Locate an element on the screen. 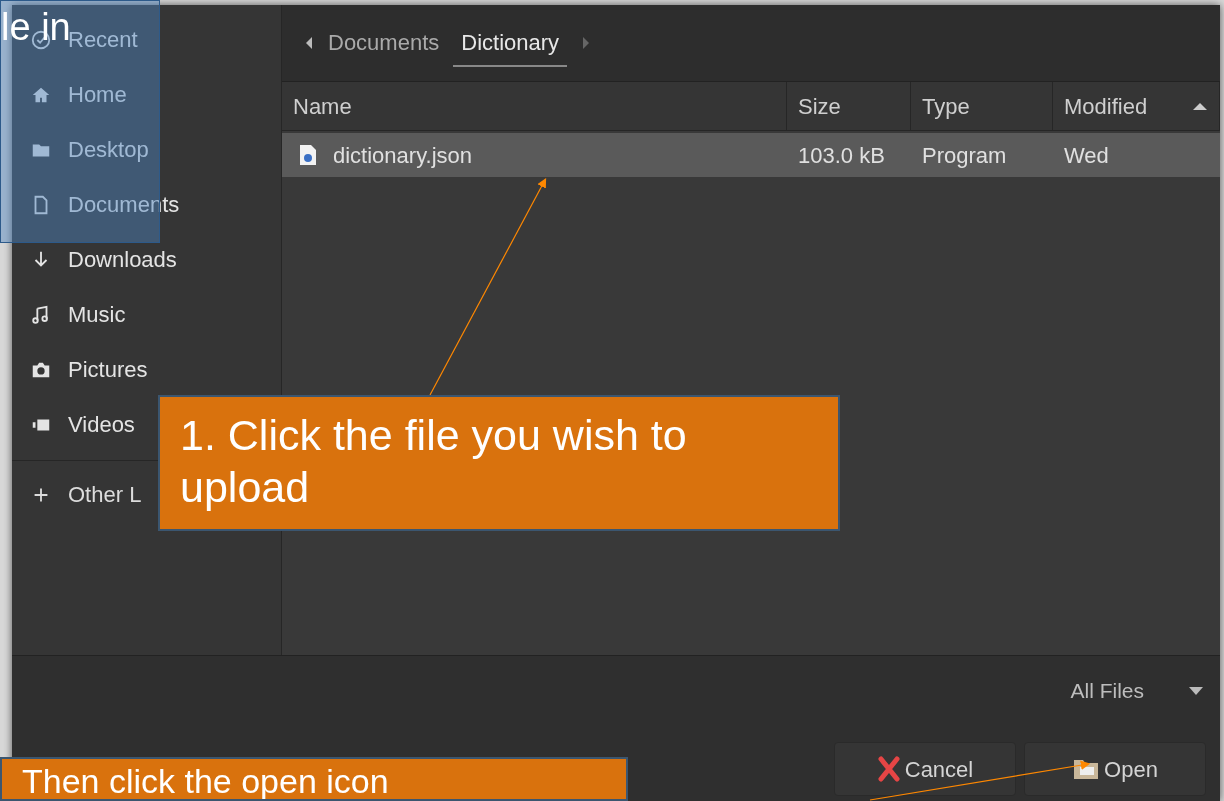  dialog-button: Open is located at coordinates (1115, 769).